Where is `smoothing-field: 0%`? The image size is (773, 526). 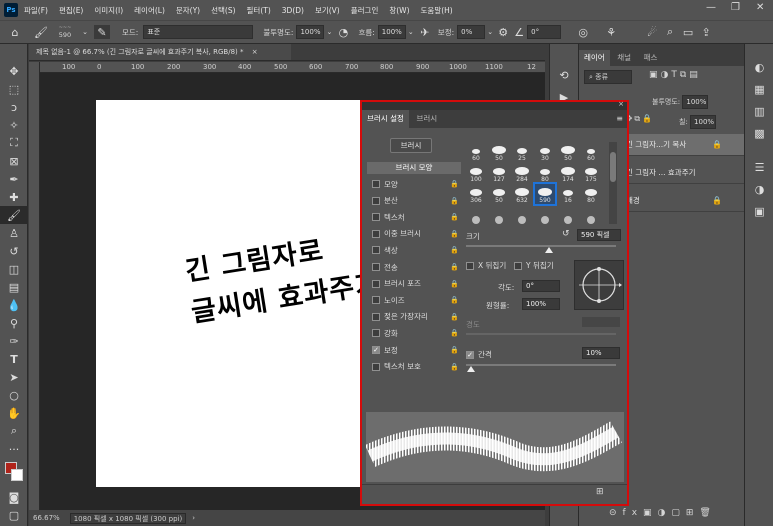 smoothing-field: 0% is located at coordinates (471, 32).